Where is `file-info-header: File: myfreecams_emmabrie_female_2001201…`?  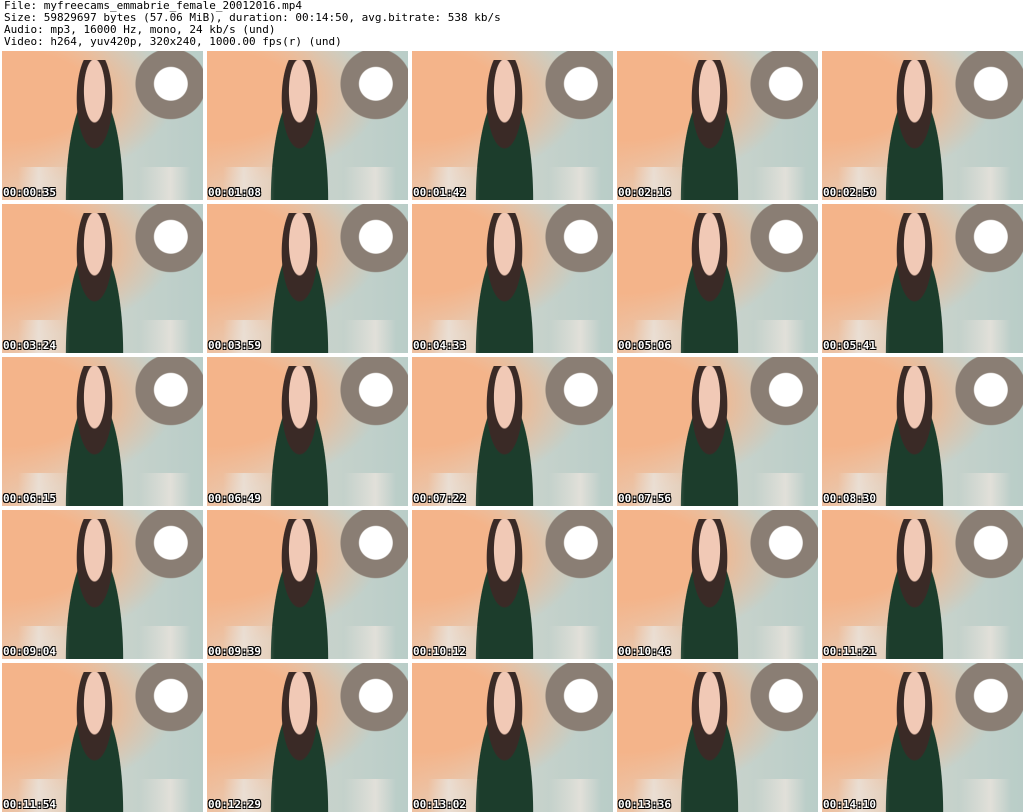 file-info-header: File: myfreecams_emmabrie_female_2001201… is located at coordinates (512, 24).